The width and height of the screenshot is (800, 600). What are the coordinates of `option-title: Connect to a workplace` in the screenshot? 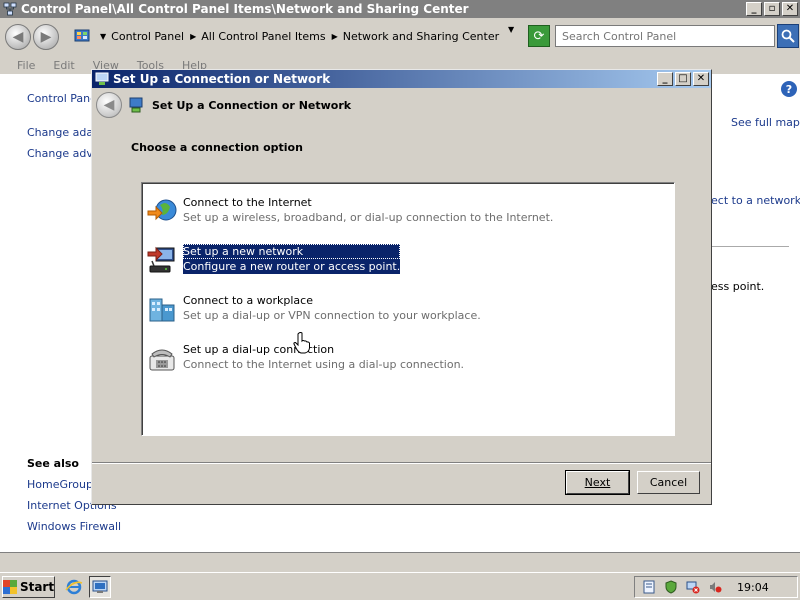 It's located at (248, 300).